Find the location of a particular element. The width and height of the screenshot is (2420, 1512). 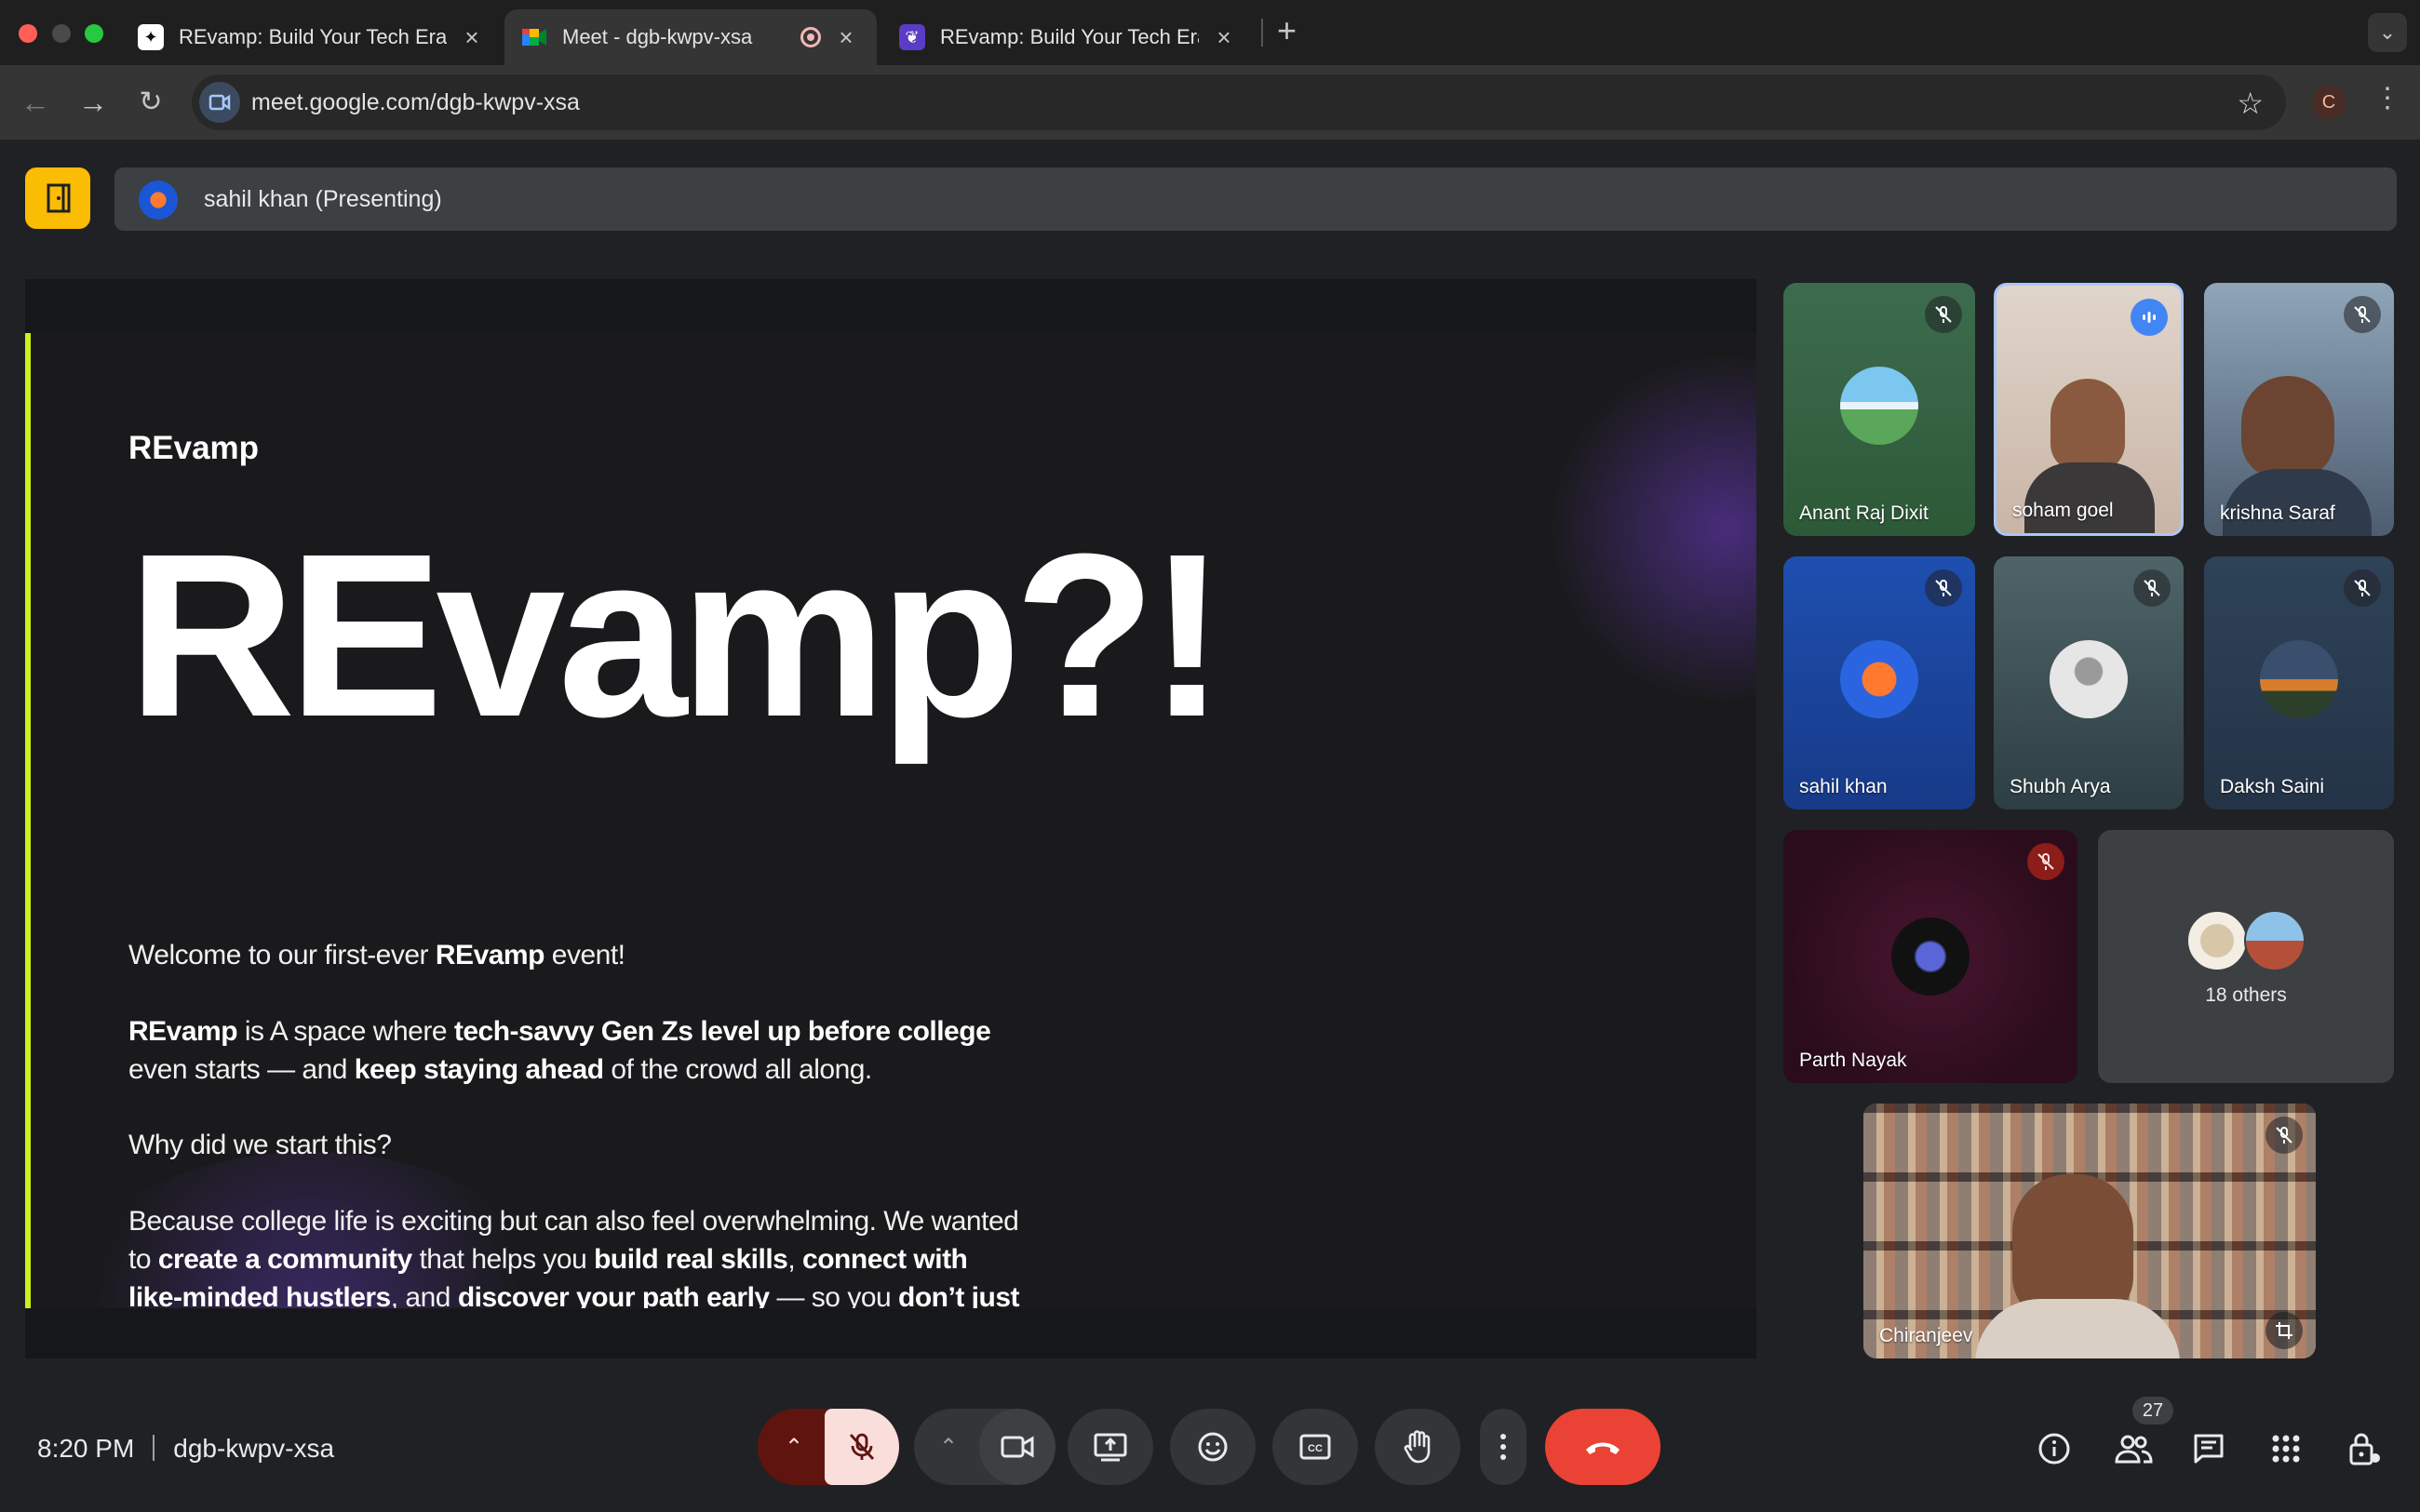

end-call-icon is located at coordinates (1603, 1448).